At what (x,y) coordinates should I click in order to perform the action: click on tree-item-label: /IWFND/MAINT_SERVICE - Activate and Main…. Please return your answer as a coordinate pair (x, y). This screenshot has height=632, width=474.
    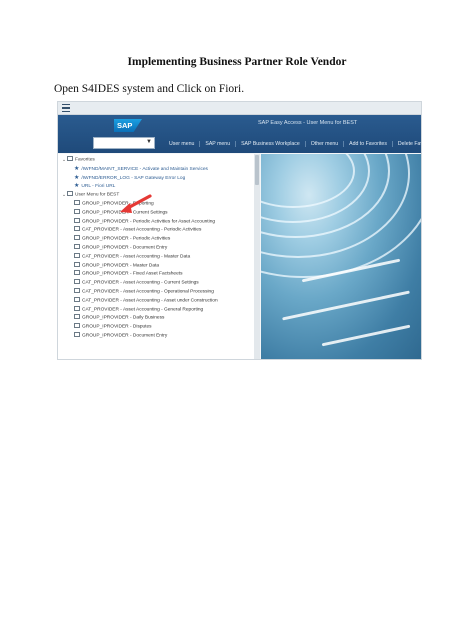
    Looking at the image, I should click on (144, 169).